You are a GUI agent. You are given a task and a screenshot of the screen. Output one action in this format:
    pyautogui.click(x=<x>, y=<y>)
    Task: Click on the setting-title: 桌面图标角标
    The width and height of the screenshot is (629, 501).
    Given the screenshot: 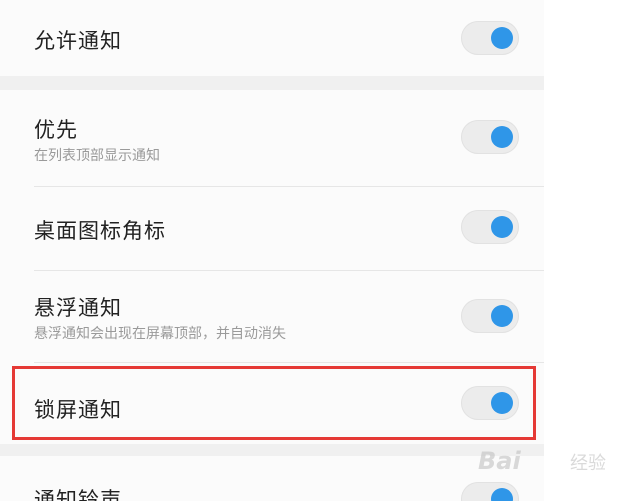 What is the action you would take?
    pyautogui.click(x=100, y=231)
    